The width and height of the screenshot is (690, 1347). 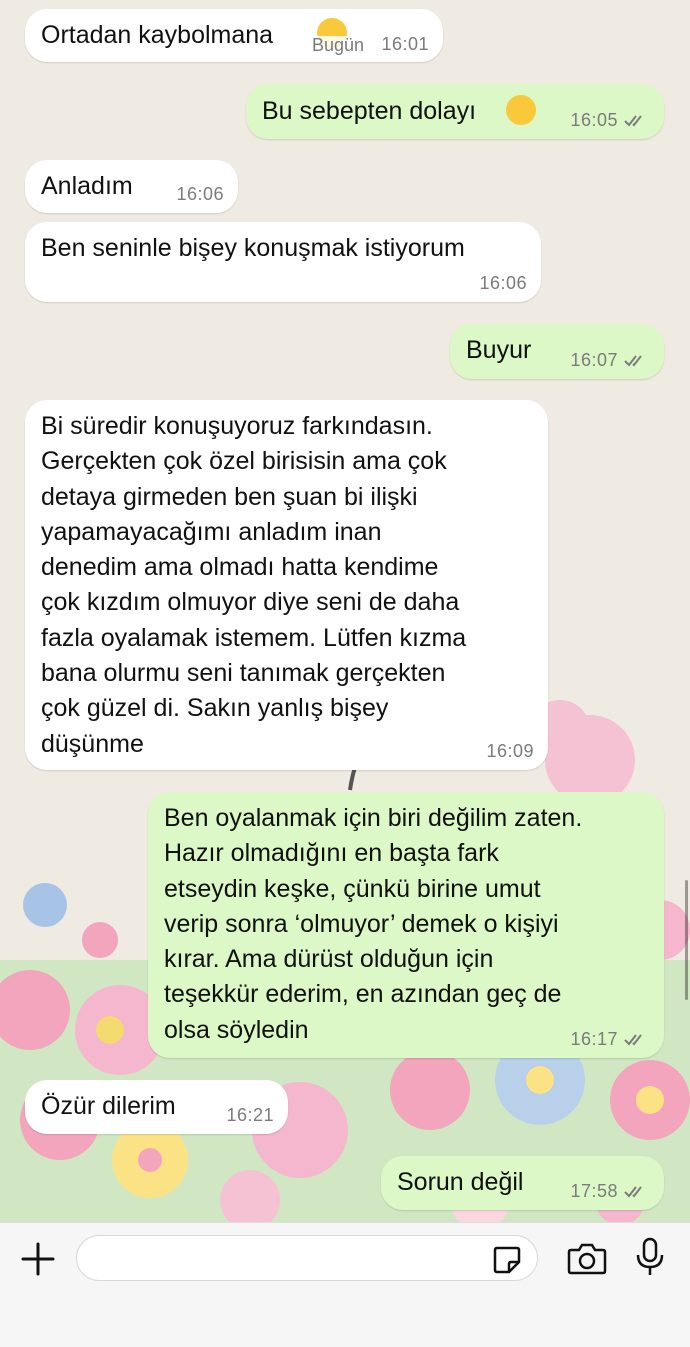 I want to click on message-time: 16:09, so click(x=510, y=751).